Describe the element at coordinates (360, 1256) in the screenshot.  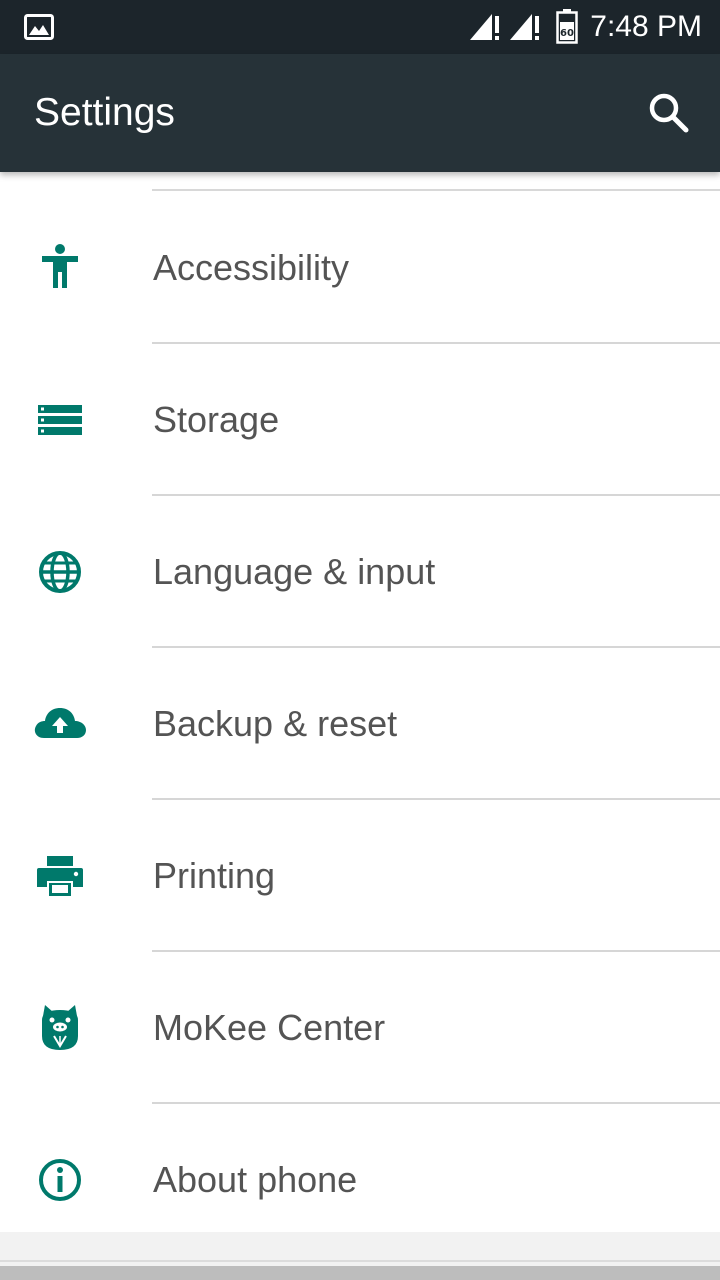
I see `list-bottom-edge` at that location.